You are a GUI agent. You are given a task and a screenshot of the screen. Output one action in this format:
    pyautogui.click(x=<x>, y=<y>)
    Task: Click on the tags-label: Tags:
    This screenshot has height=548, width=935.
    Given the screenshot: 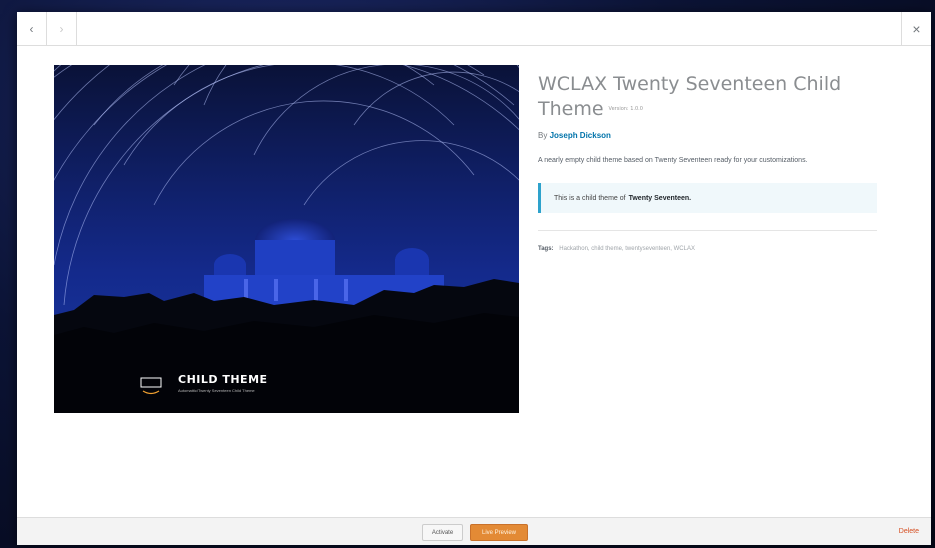 What is the action you would take?
    pyautogui.click(x=546, y=249)
    